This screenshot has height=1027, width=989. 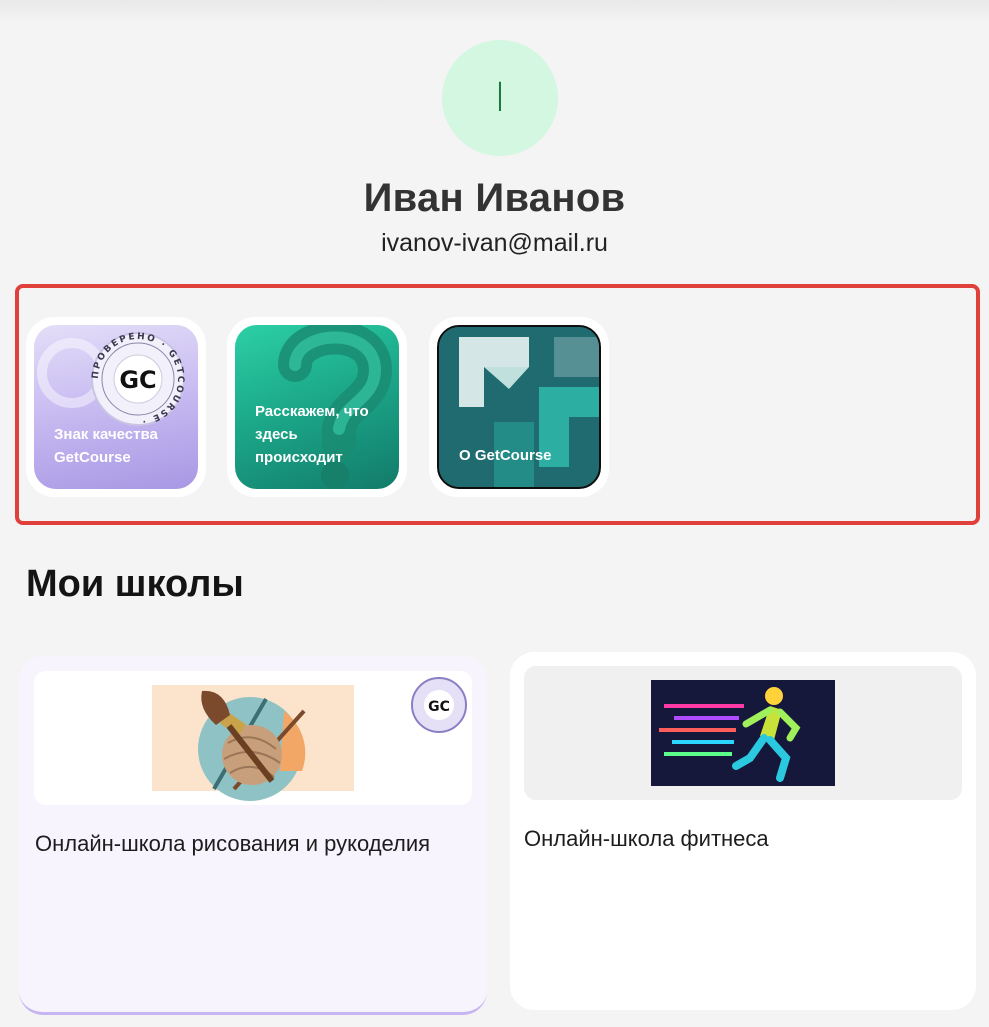 What do you see at coordinates (439, 707) in the screenshot?
I see `verified-badge-logo-text: GC` at bounding box center [439, 707].